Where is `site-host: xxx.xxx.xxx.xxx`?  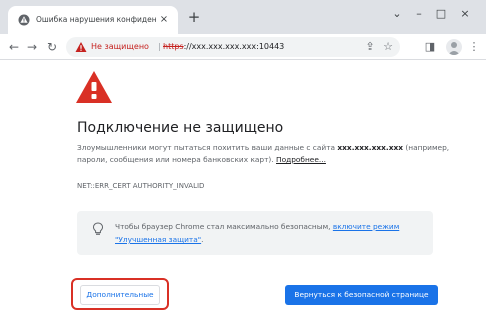
site-host: xxx.xxx.xxx.xxx is located at coordinates (370, 147).